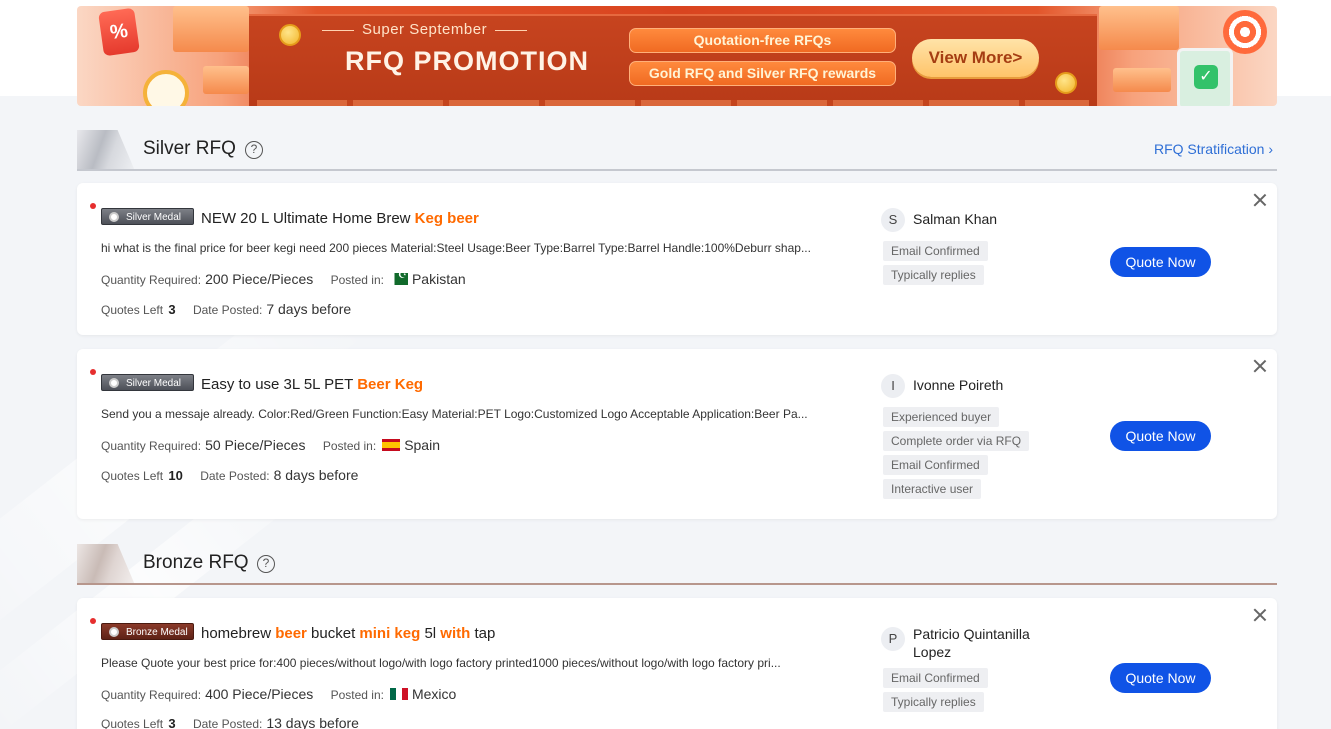  Describe the element at coordinates (398, 694) in the screenshot. I see `mexico-flag-icon` at that location.